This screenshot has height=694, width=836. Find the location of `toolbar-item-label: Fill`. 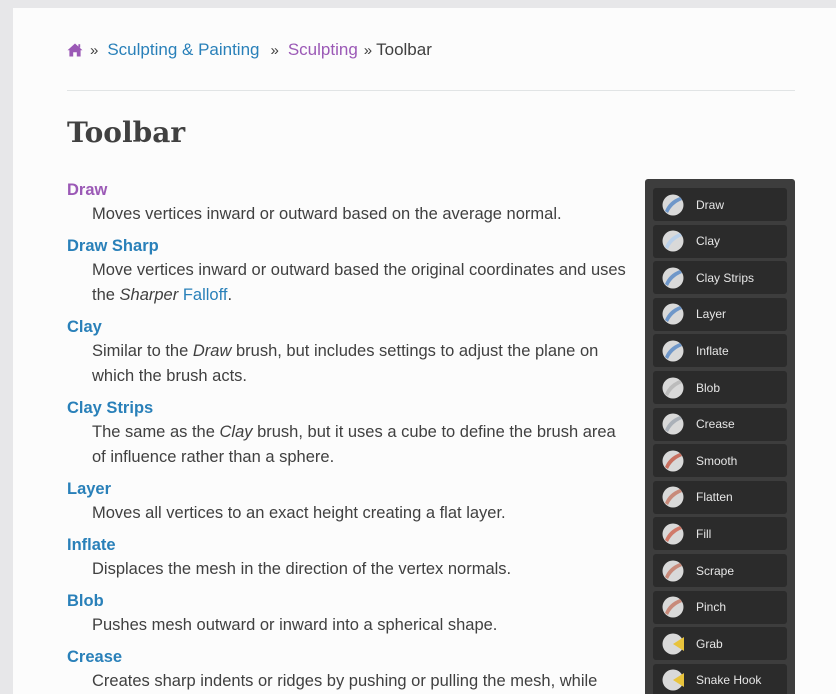

toolbar-item-label: Fill is located at coordinates (704, 533).